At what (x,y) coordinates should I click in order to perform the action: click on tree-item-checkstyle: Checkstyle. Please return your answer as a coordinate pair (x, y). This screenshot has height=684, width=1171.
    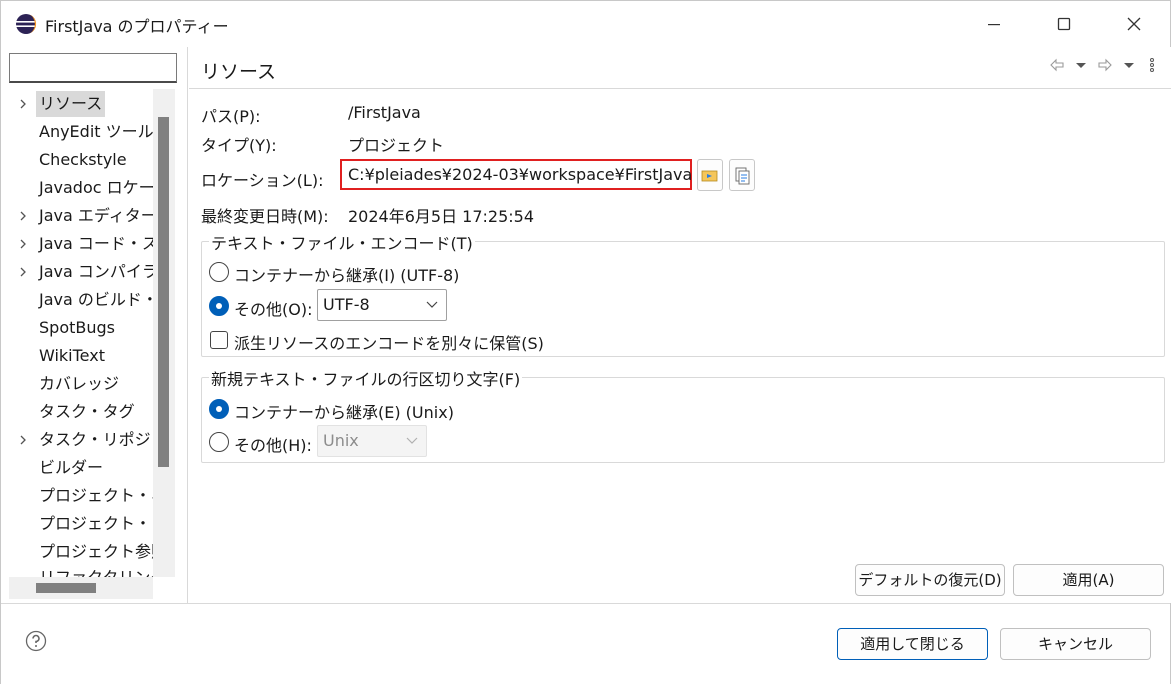
    Looking at the image, I should click on (81, 160).